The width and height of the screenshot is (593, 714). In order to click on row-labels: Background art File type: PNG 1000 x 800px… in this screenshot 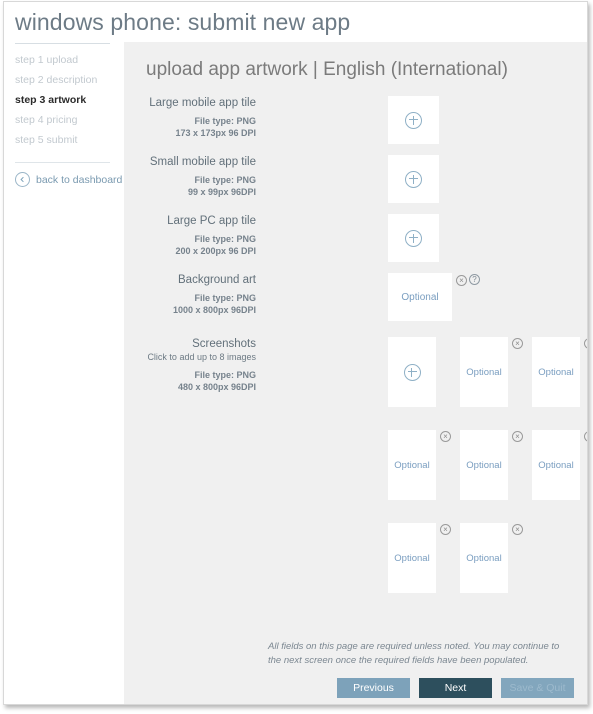, I will do `click(193, 294)`.